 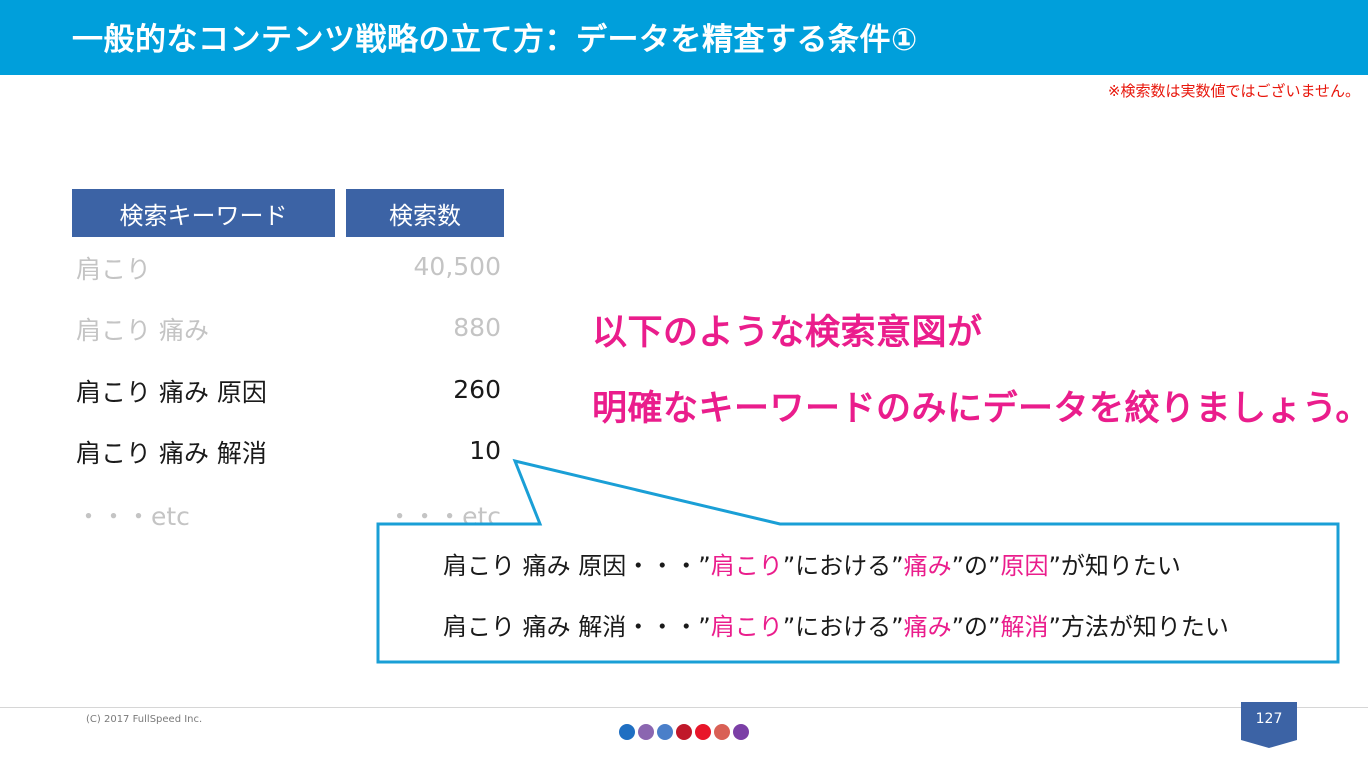 I want to click on page-number: 127, so click(x=1269, y=719).